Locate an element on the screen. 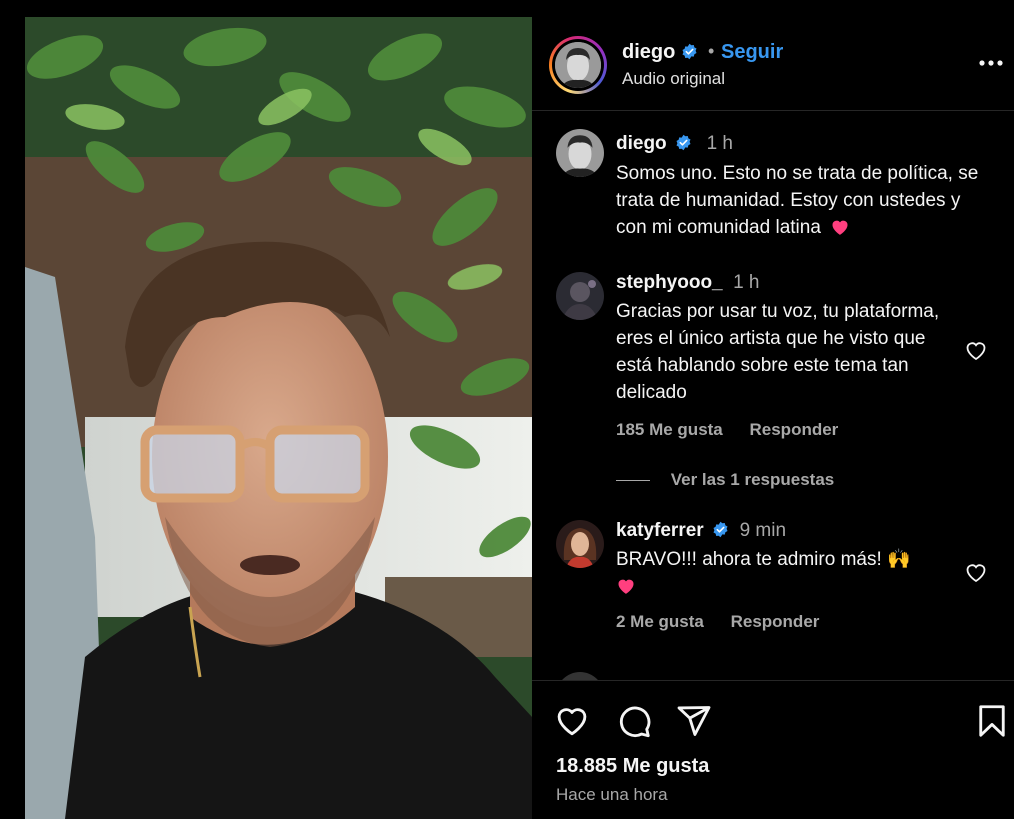 The image size is (1014, 819). comment-time: 9 min is located at coordinates (763, 530).